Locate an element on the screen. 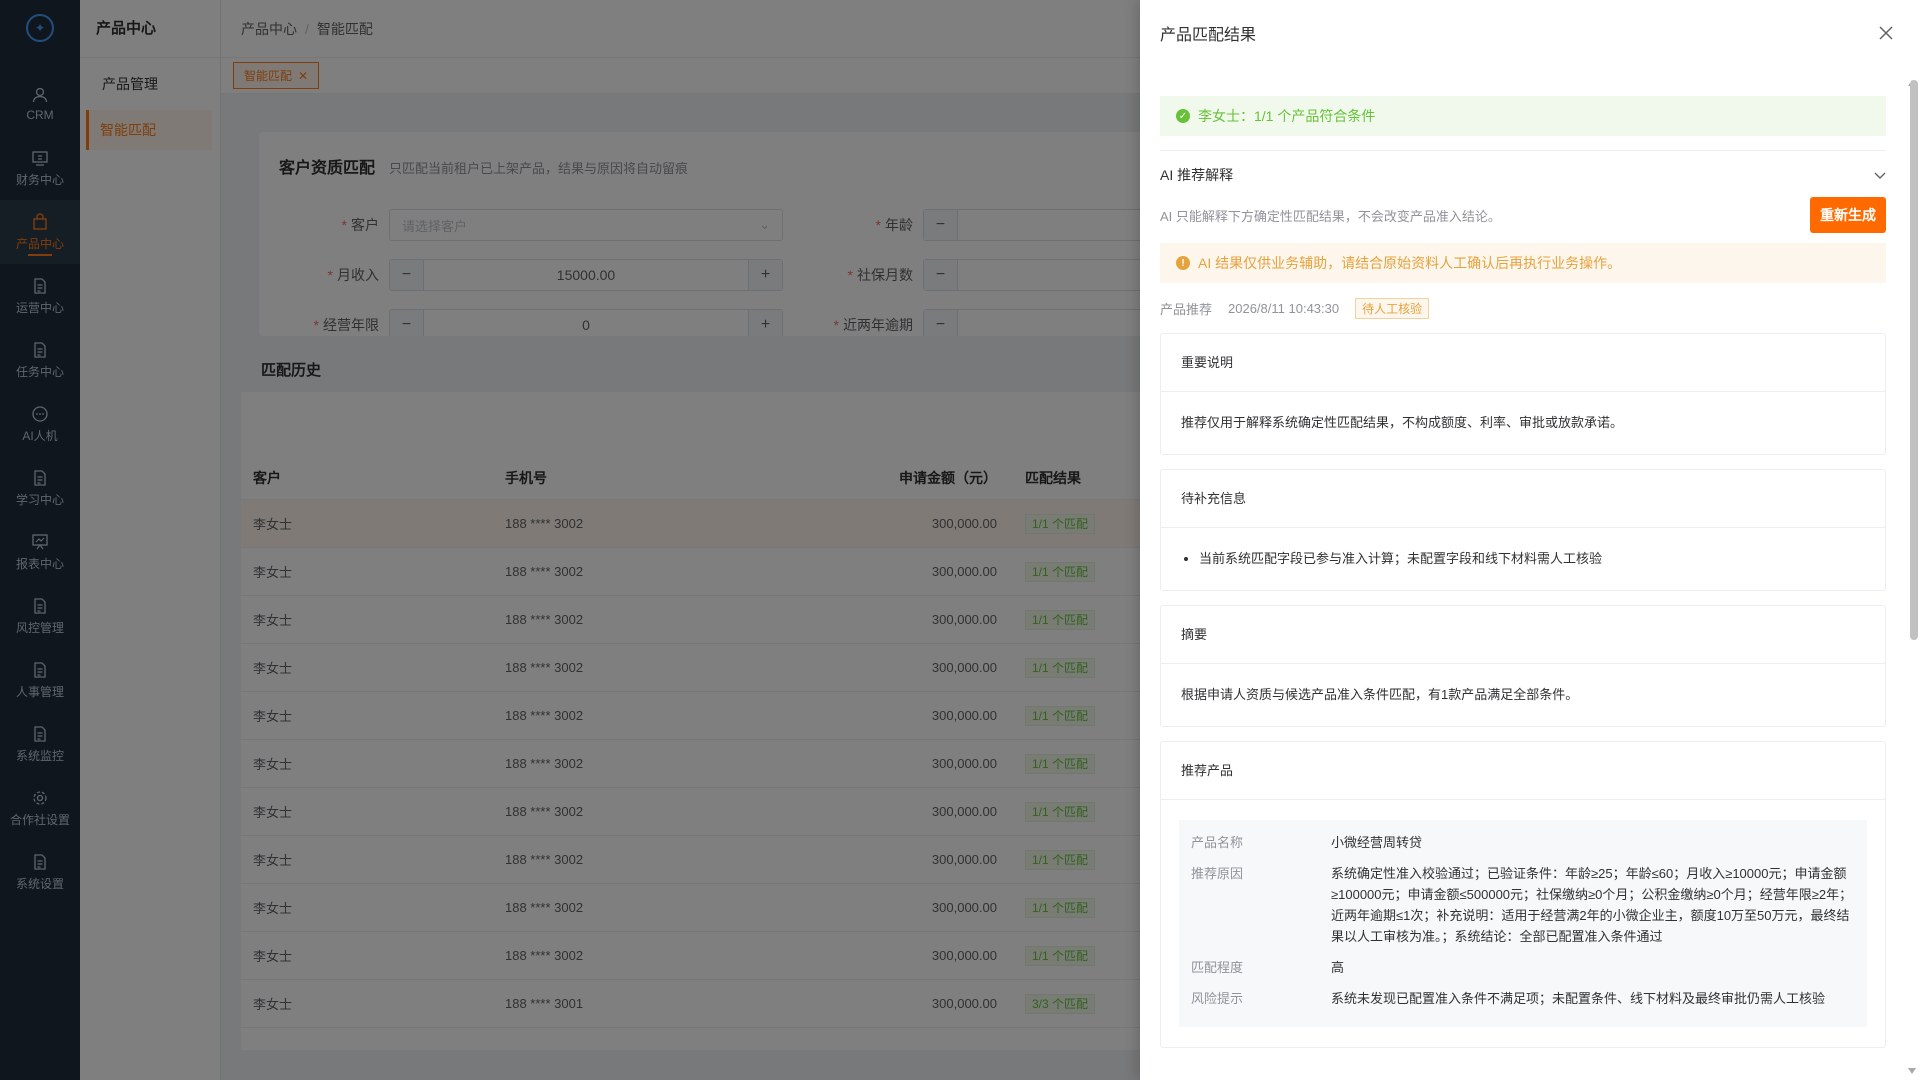 The image size is (1920, 1080). regenerate-button: 重新生成 is located at coordinates (1848, 215).